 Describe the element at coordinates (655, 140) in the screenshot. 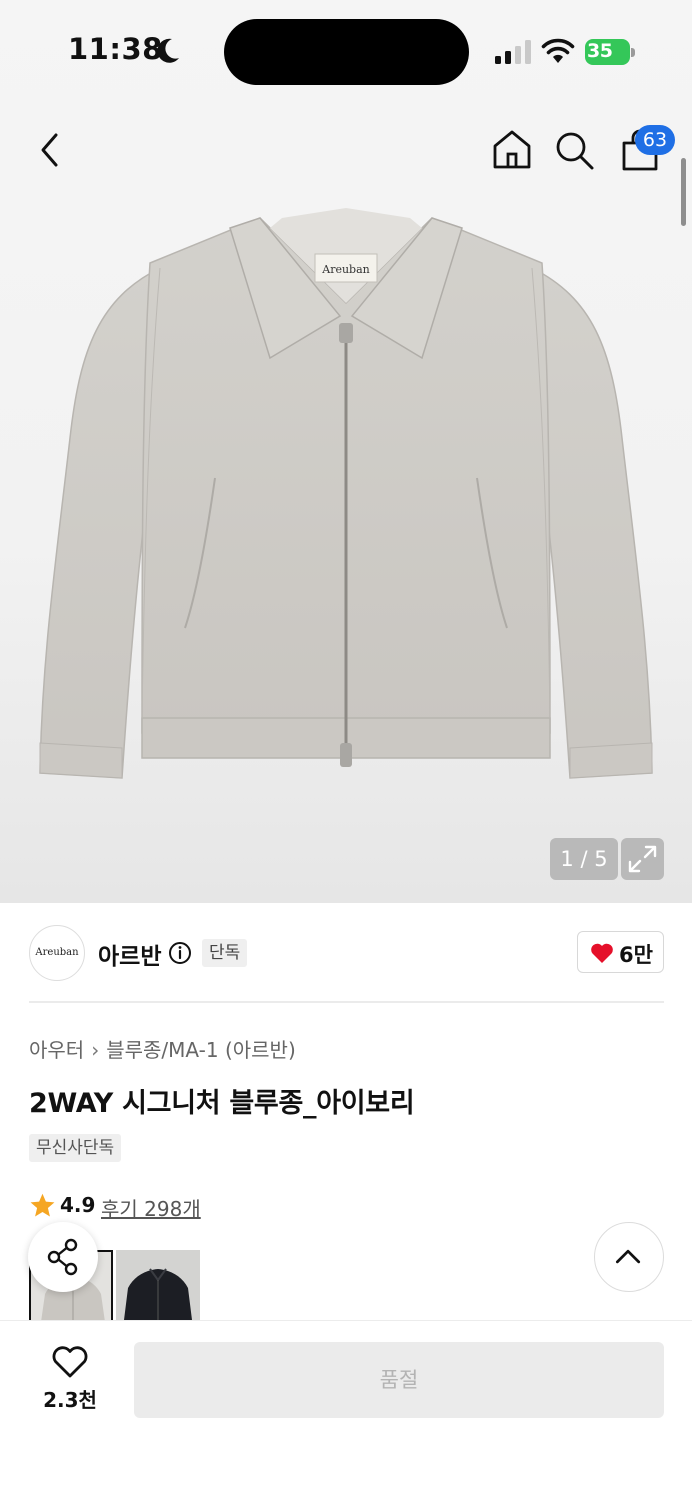

I see `cart-count-badge: 63` at that location.